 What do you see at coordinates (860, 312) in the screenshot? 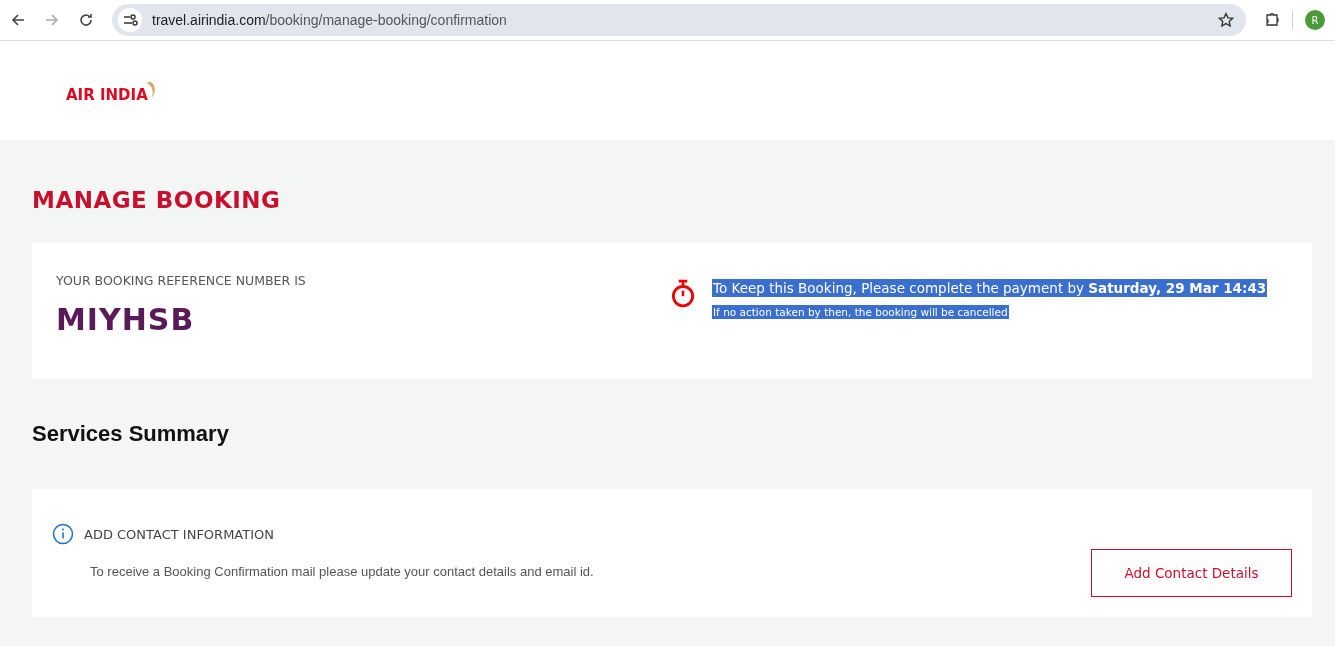
I see `cancellation-note: If no action taken by then, the booking will be cancelled` at bounding box center [860, 312].